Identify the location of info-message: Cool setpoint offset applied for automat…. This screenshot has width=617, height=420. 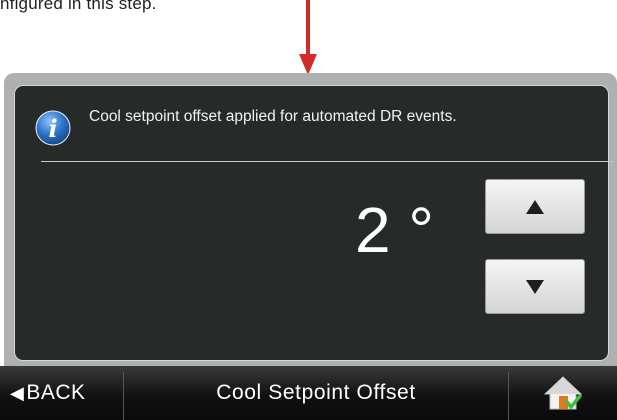
(273, 116).